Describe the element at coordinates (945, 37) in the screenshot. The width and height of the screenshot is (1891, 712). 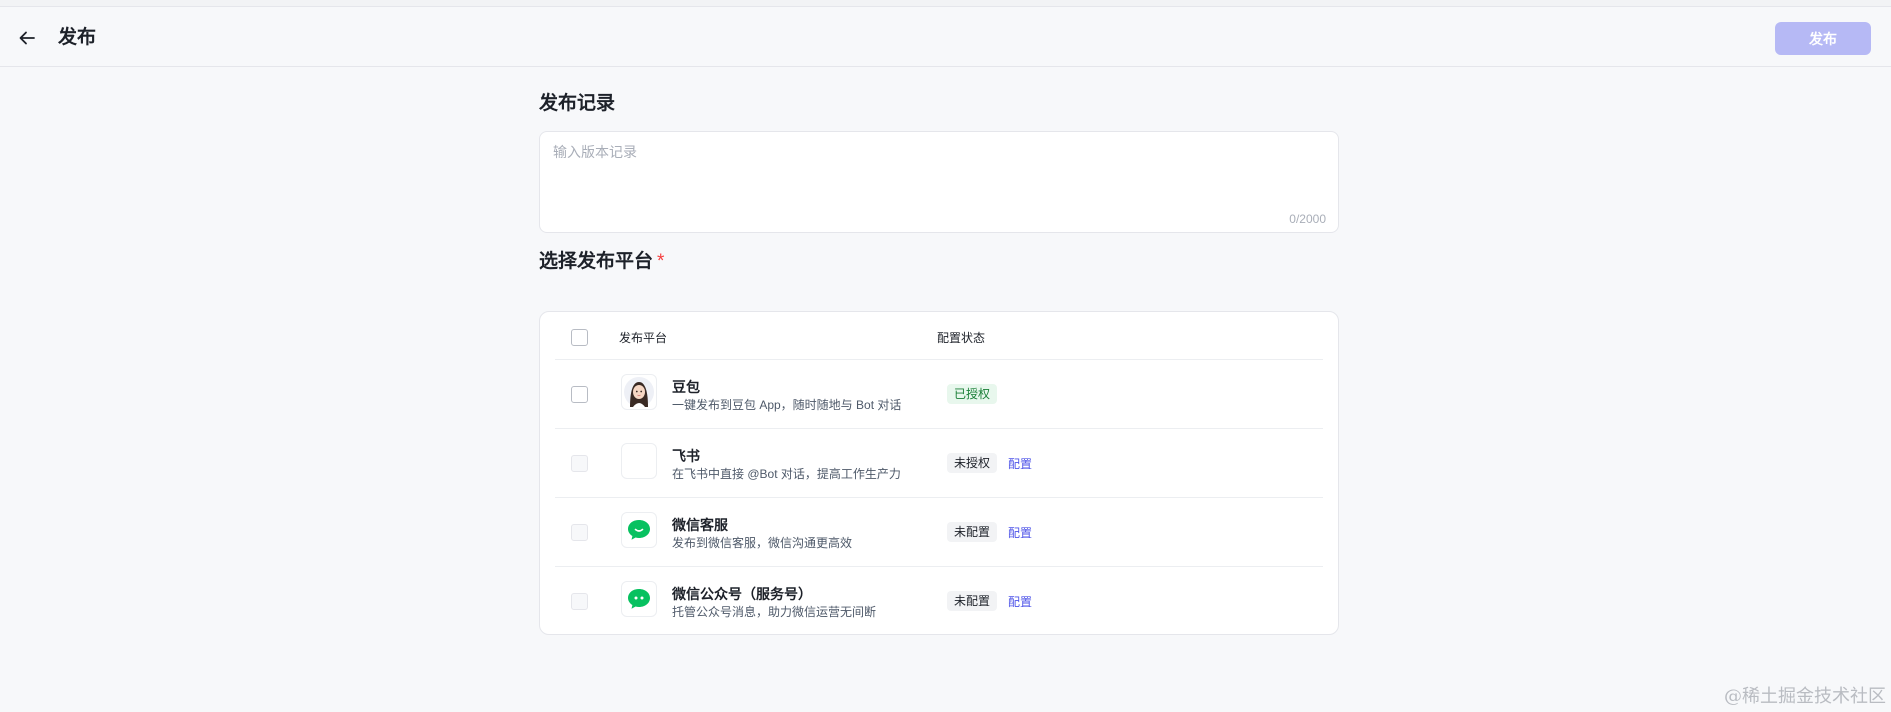
I see `page-header: 发布 发布` at that location.